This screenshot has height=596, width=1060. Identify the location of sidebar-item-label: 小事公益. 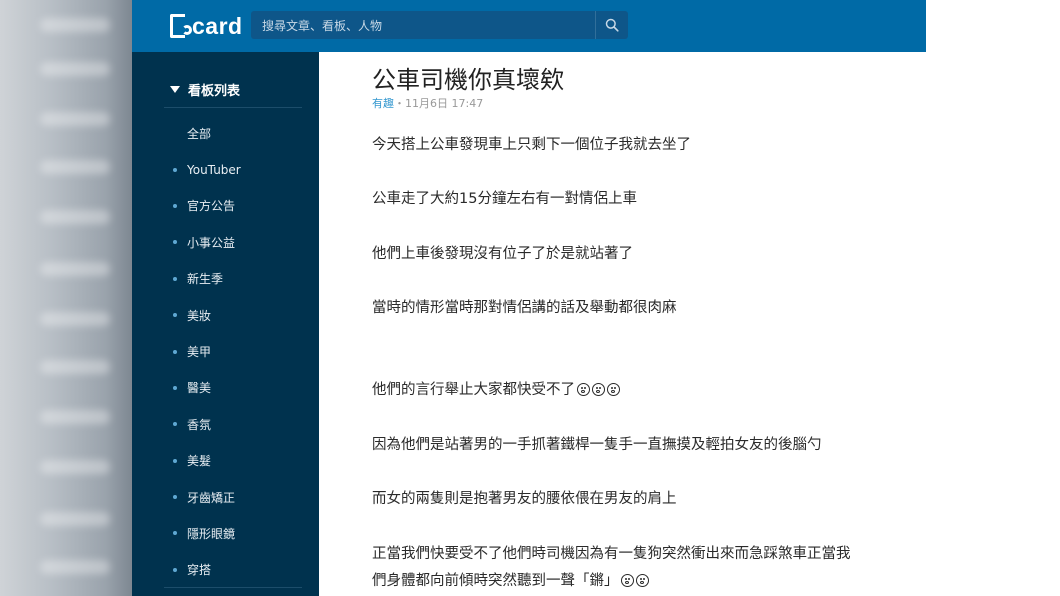
(211, 242).